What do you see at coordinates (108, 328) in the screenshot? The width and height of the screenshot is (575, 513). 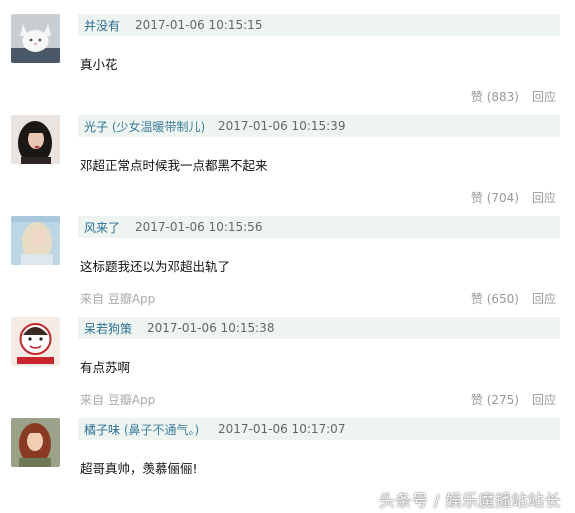 I see `author-name: 呆若狗策` at bounding box center [108, 328].